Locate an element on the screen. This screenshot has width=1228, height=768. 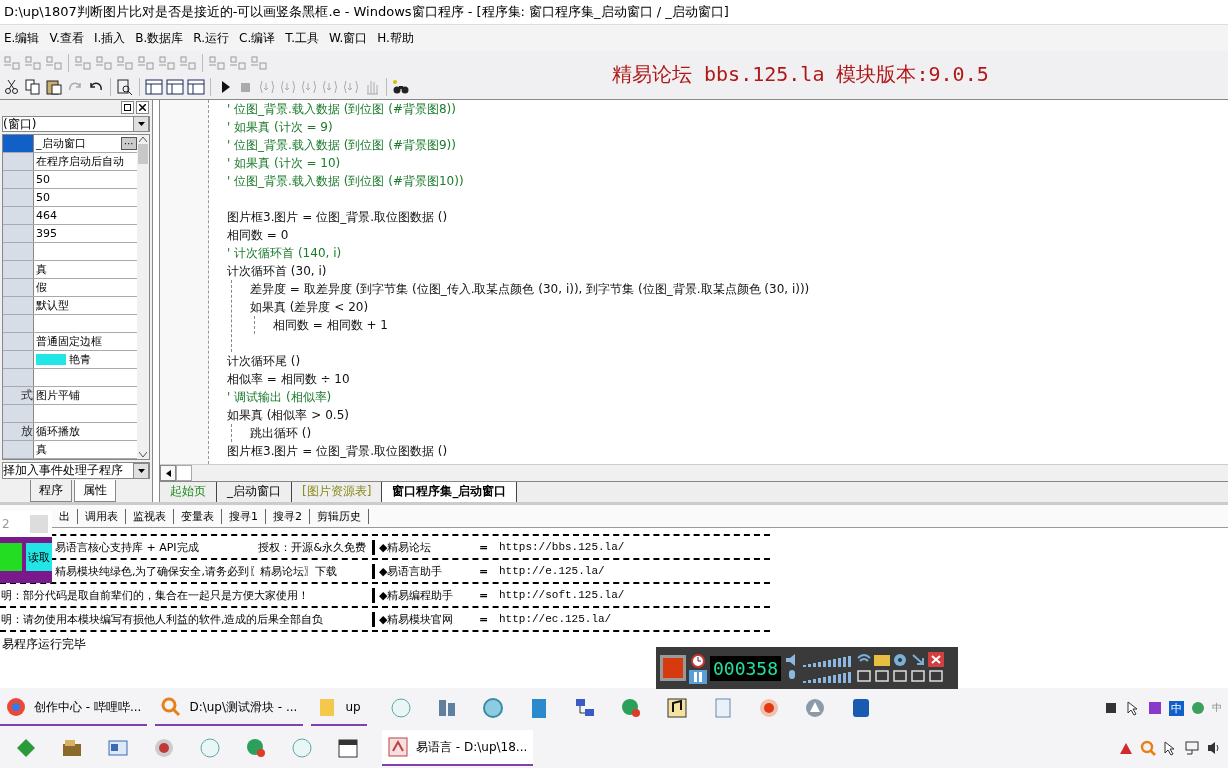
copy-icon is located at coordinates (33, 87).